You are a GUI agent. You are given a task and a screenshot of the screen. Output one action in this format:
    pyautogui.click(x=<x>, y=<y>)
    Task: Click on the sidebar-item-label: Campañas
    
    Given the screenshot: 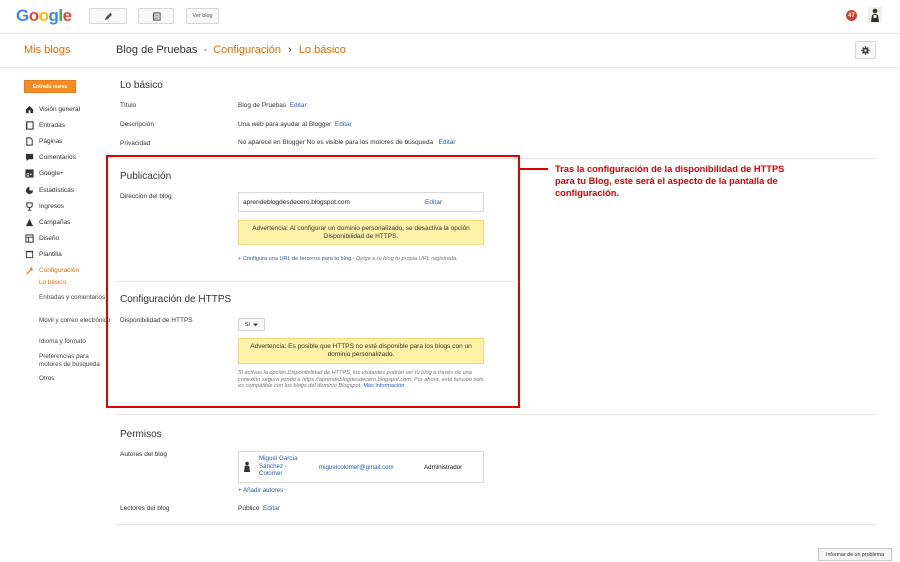 What is the action you would take?
    pyautogui.click(x=55, y=222)
    